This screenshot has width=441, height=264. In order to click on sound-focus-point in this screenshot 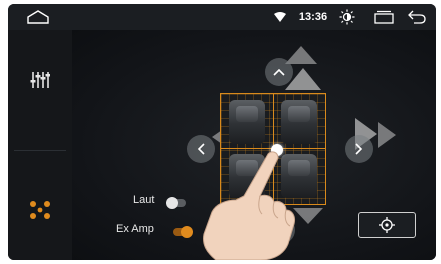, I will do `click(277, 150)`.